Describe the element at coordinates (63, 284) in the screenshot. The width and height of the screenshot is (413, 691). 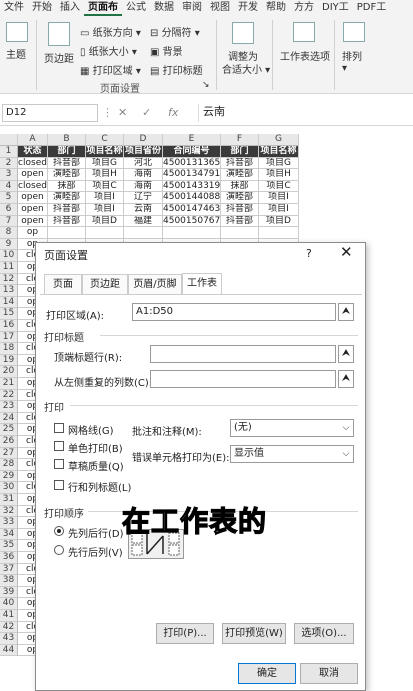
I see `tab-page: 页面` at that location.